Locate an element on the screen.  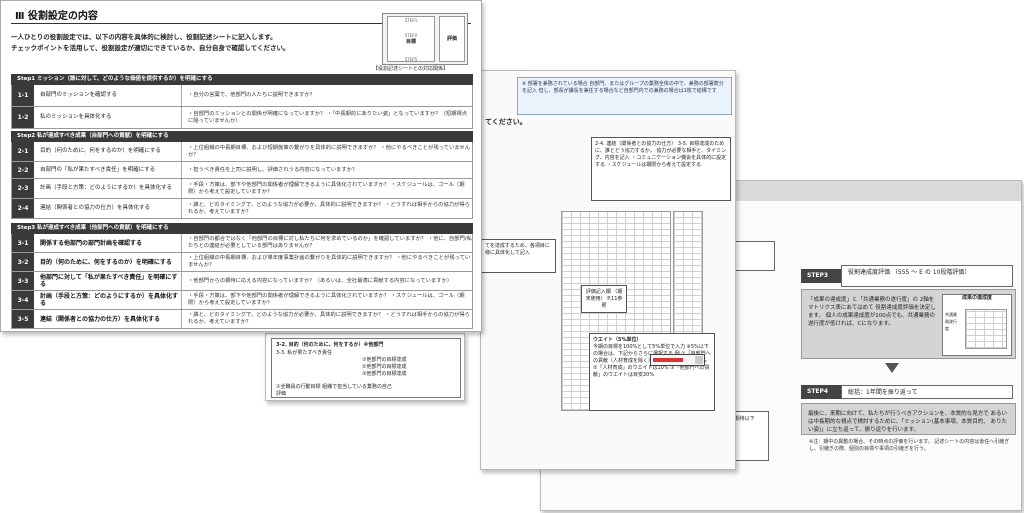
step4-label: STEP4 is located at coordinates (821, 392).